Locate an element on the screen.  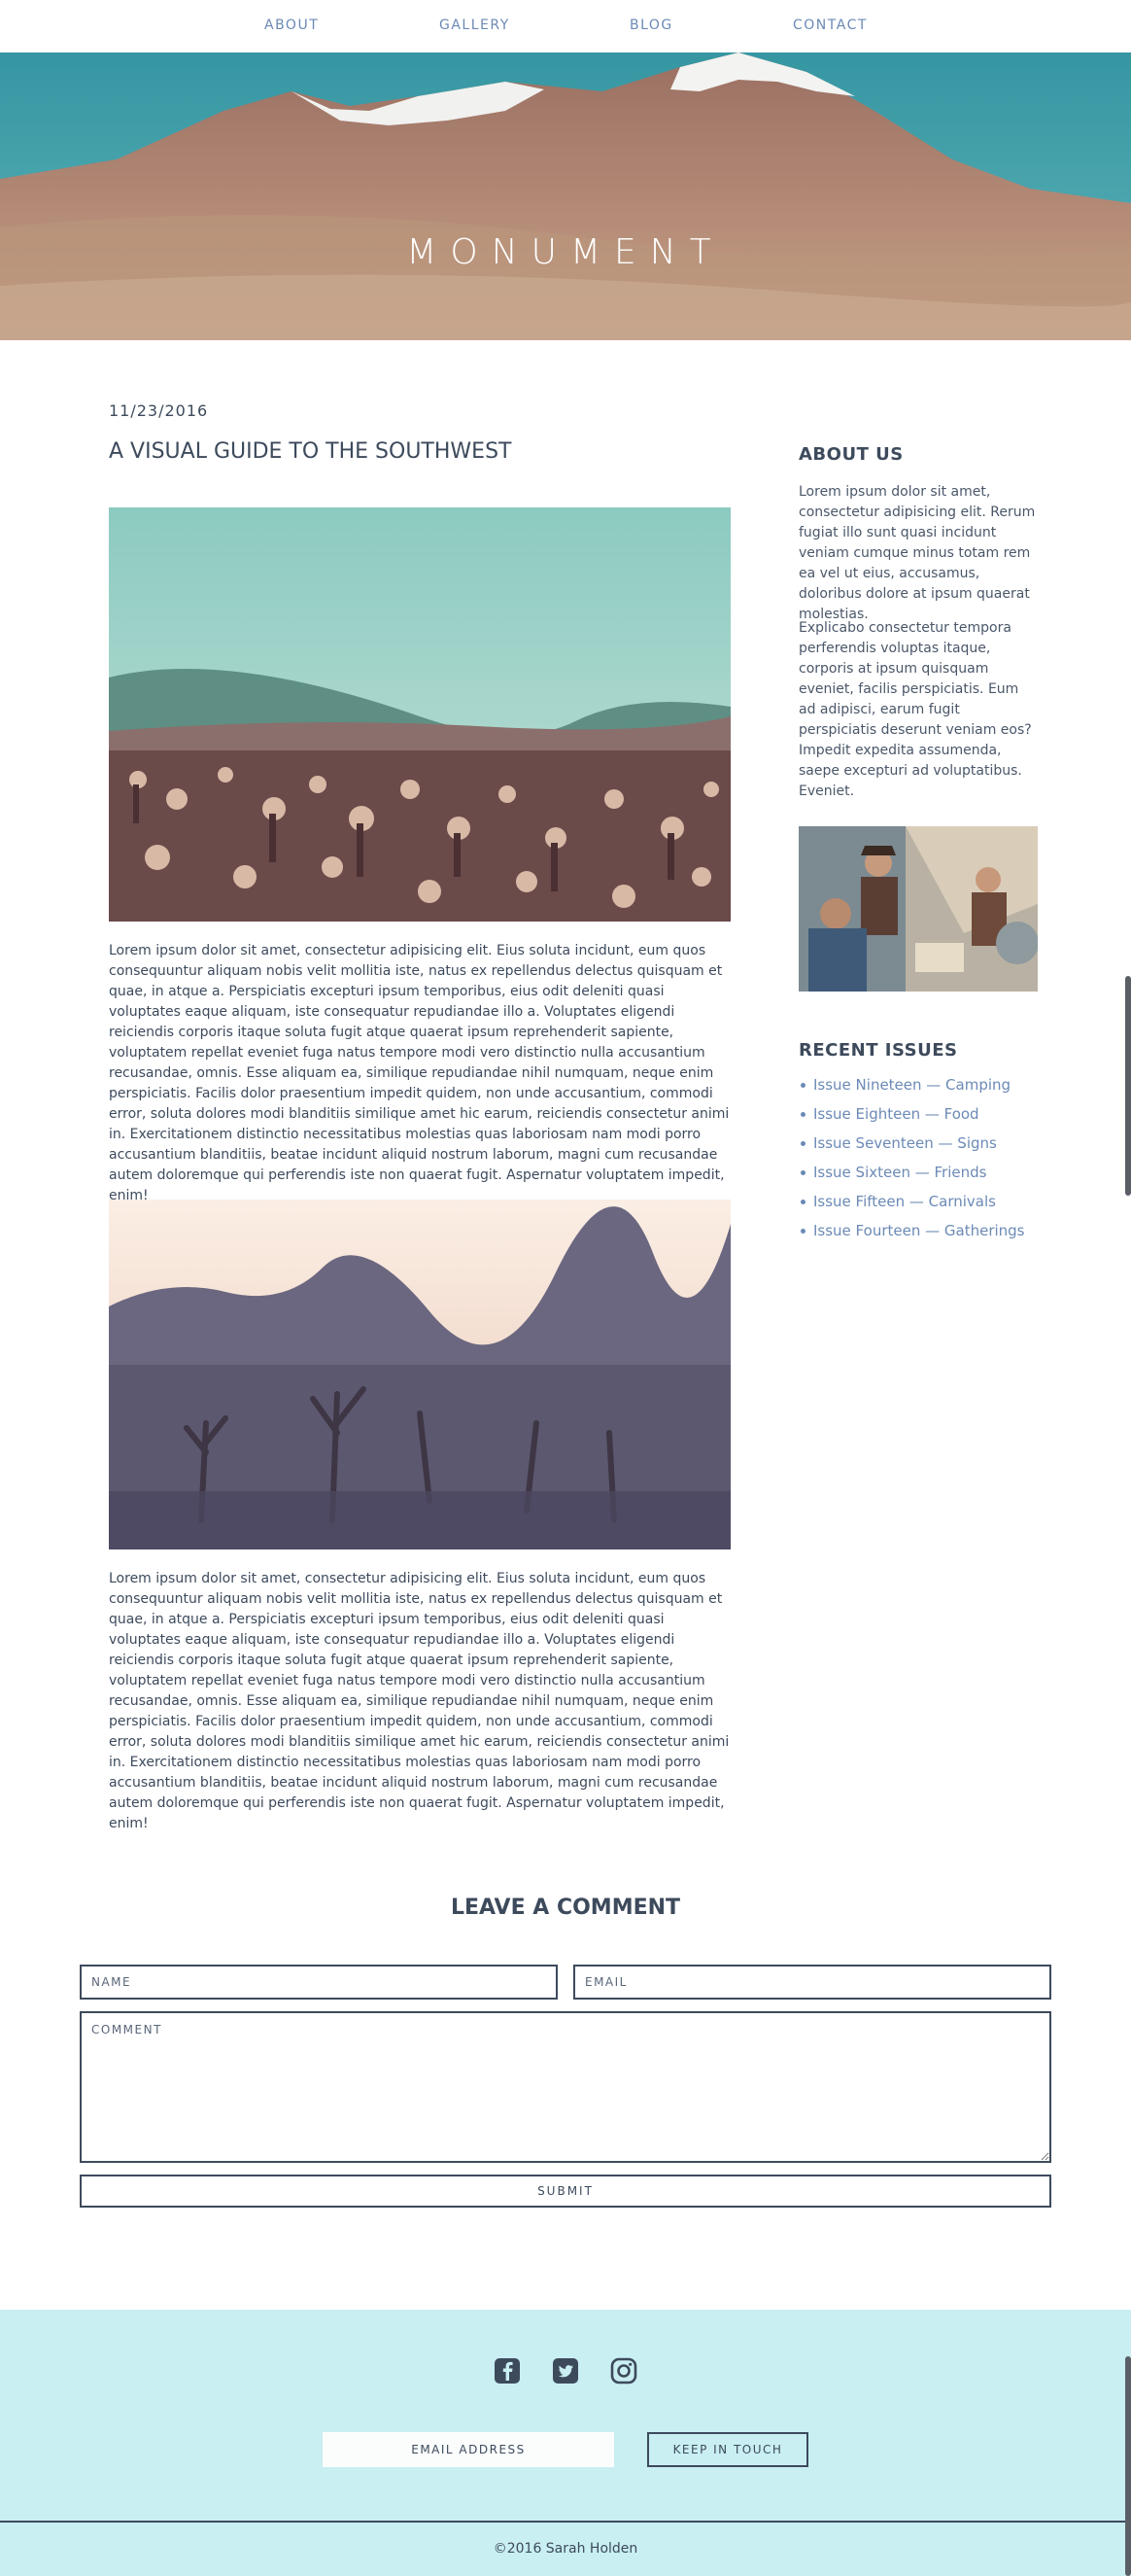
list-item: Issue Sixteen — Friends is located at coordinates (912, 1178).